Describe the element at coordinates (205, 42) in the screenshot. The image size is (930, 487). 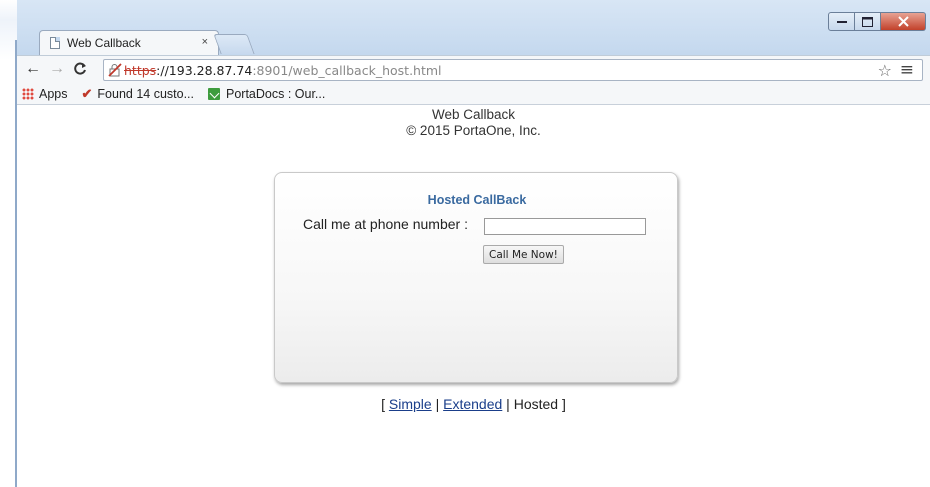
I see `tab-close-icon: ×` at that location.